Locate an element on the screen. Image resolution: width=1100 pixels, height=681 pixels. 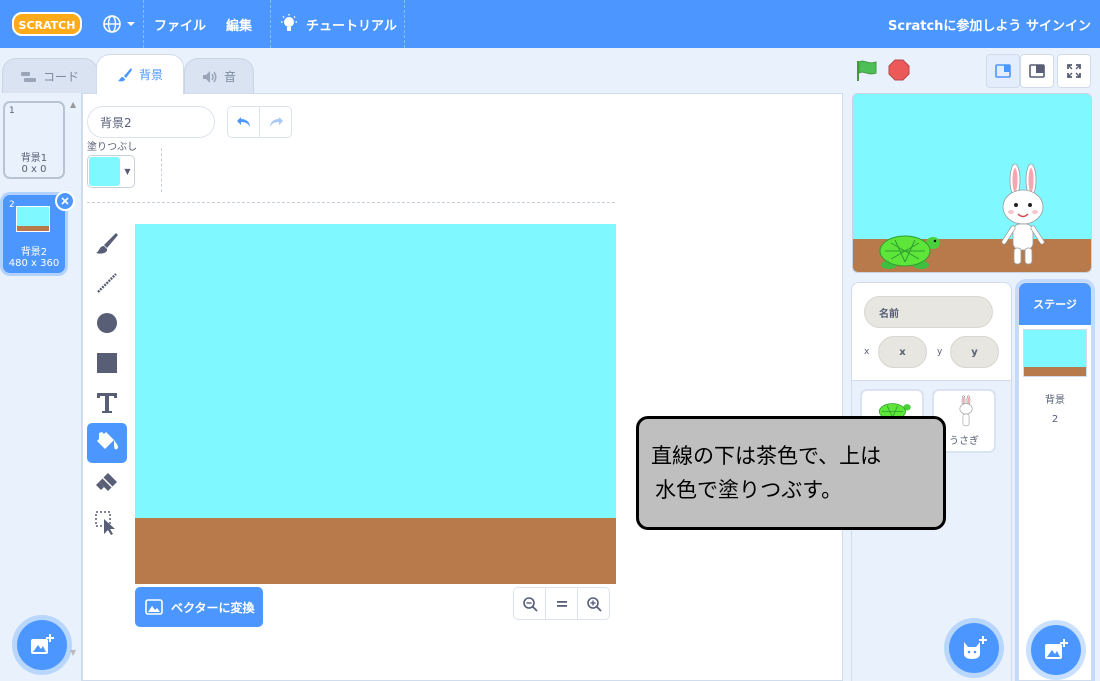
backdrop-tile: 1 背景1 0 x 0 is located at coordinates (34, 140).